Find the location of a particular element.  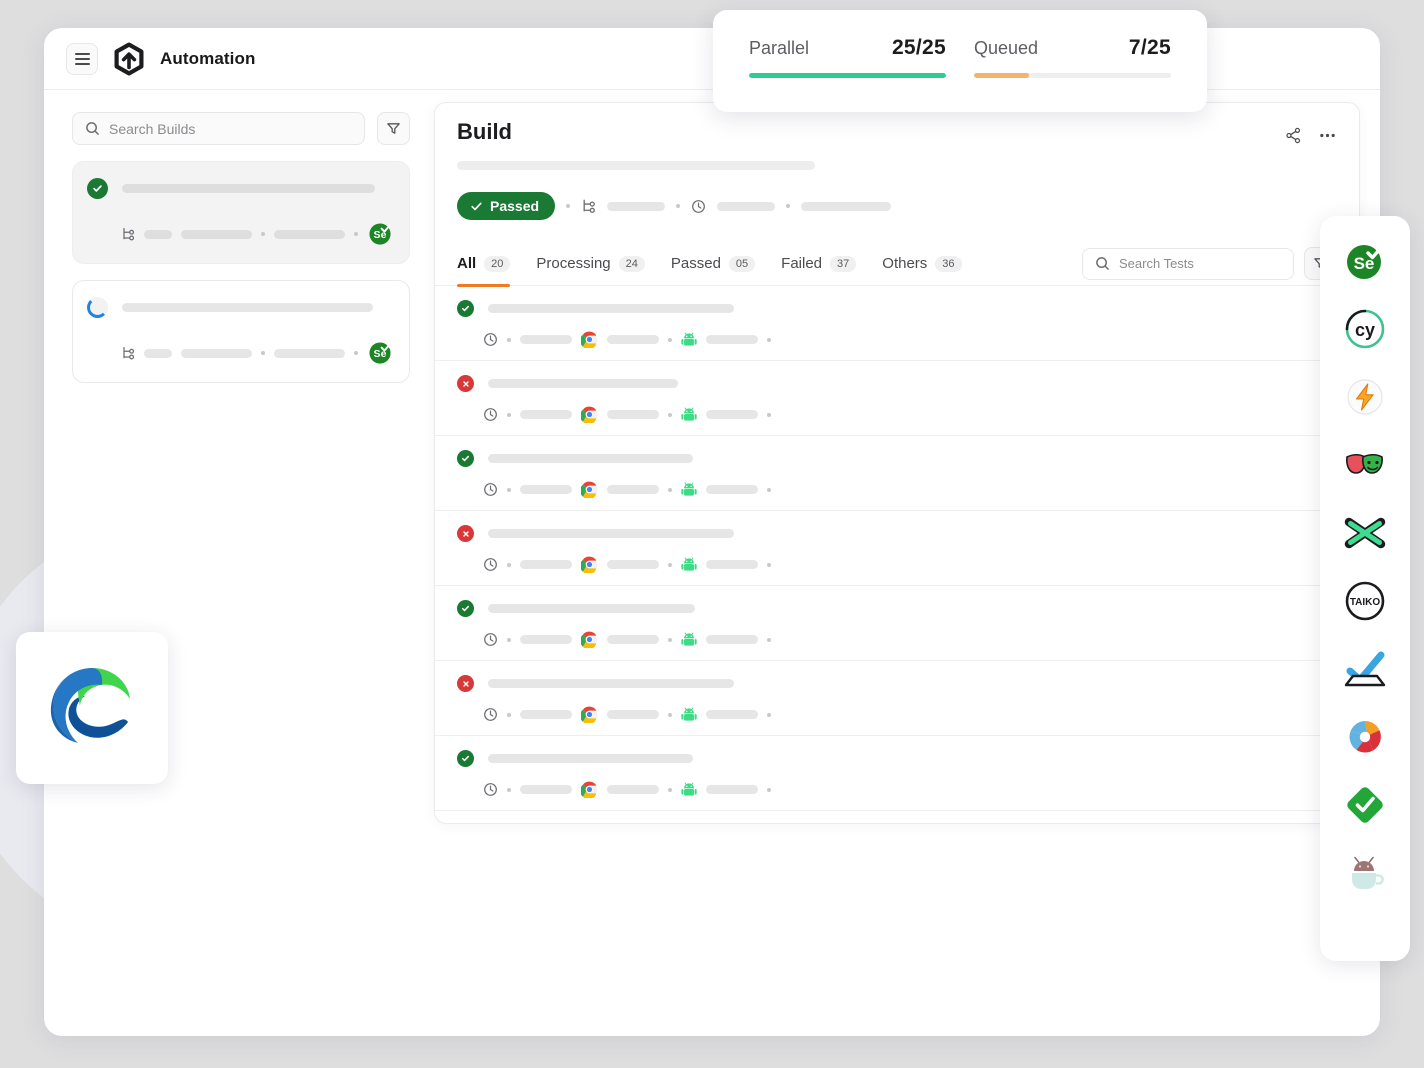

tab-others: Others 36 is located at coordinates (922, 264).